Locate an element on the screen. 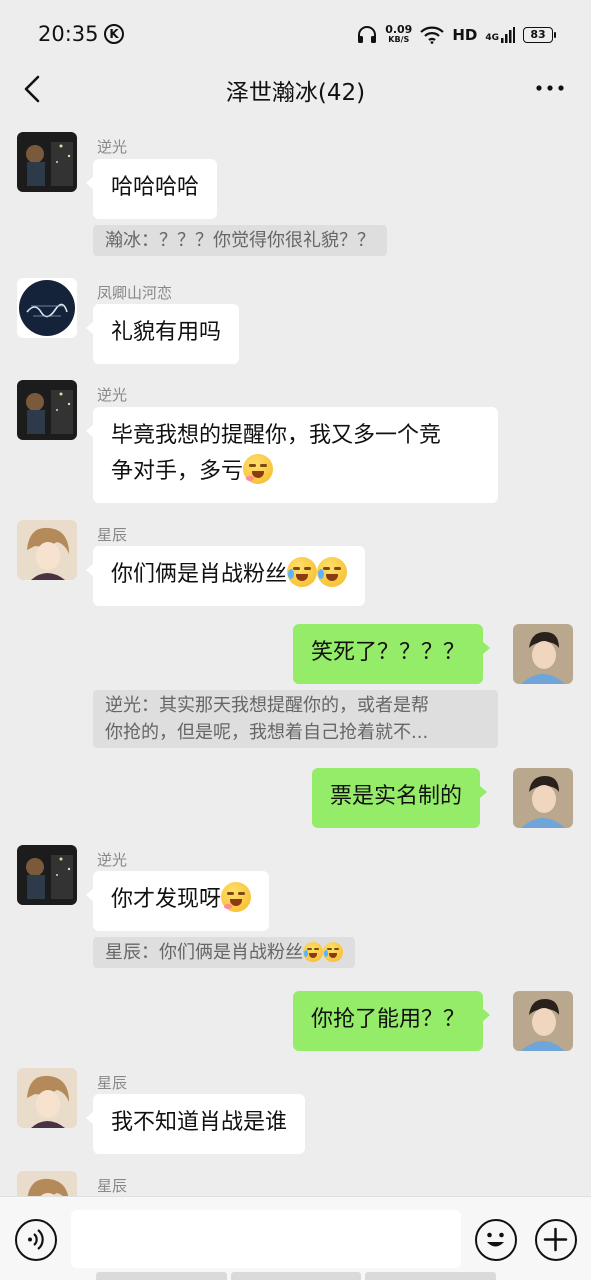 The image size is (591, 1280). own-message-bubble: 你抢了能用？？ is located at coordinates (392, 1021).